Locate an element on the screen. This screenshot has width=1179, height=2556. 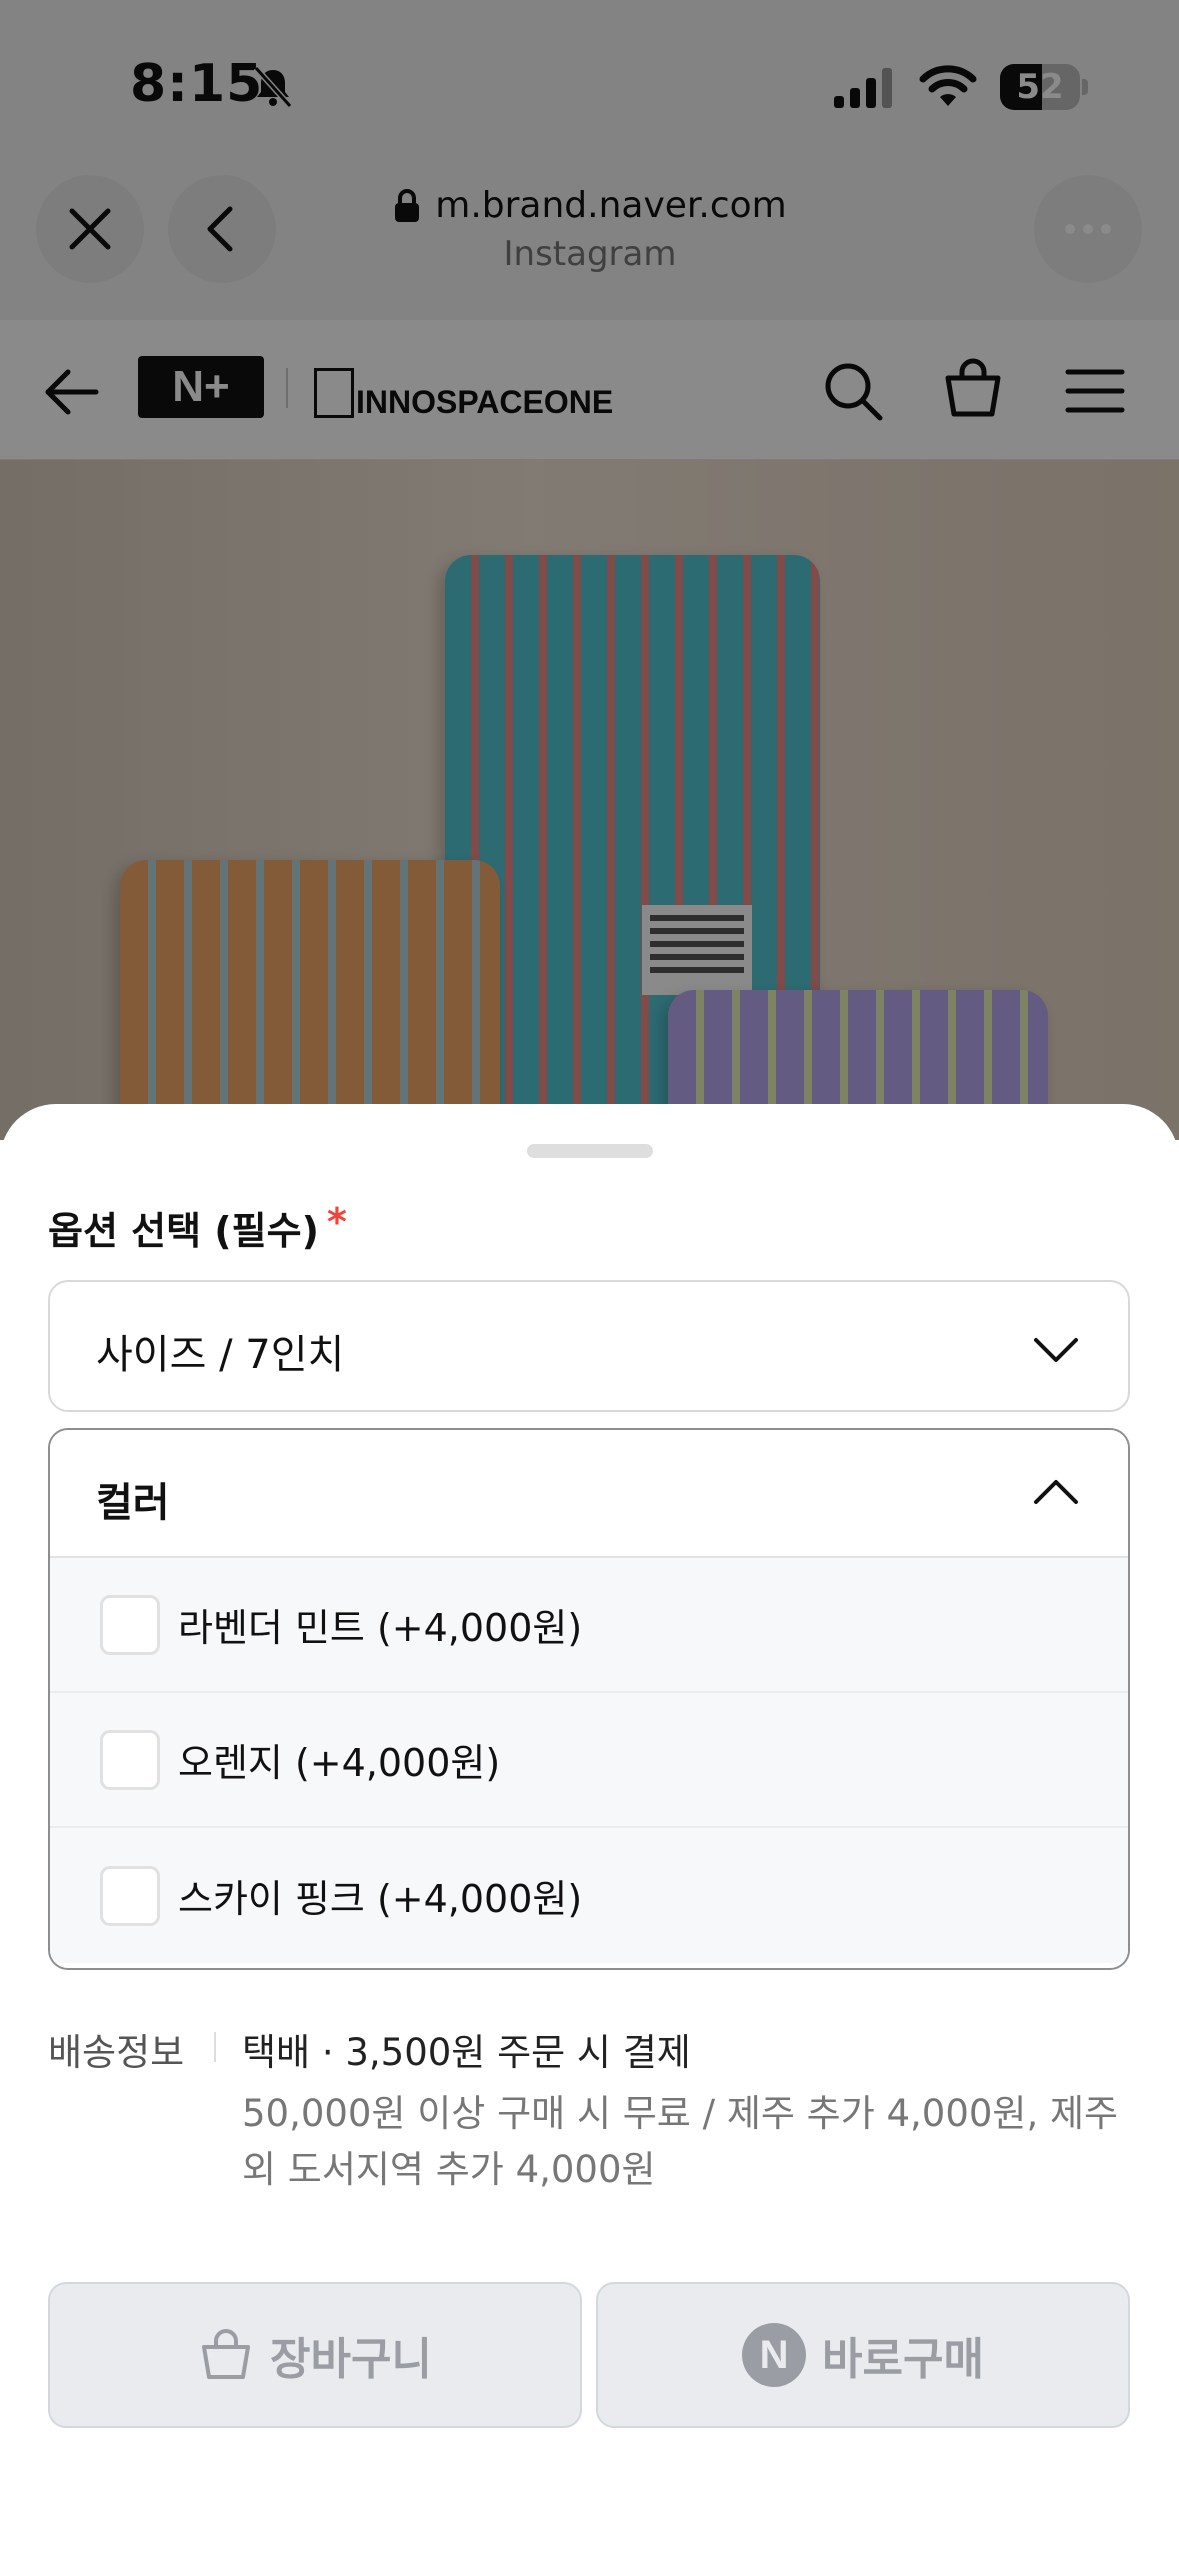
add-to-cart-label: 장바구니 is located at coordinates (351, 2359).